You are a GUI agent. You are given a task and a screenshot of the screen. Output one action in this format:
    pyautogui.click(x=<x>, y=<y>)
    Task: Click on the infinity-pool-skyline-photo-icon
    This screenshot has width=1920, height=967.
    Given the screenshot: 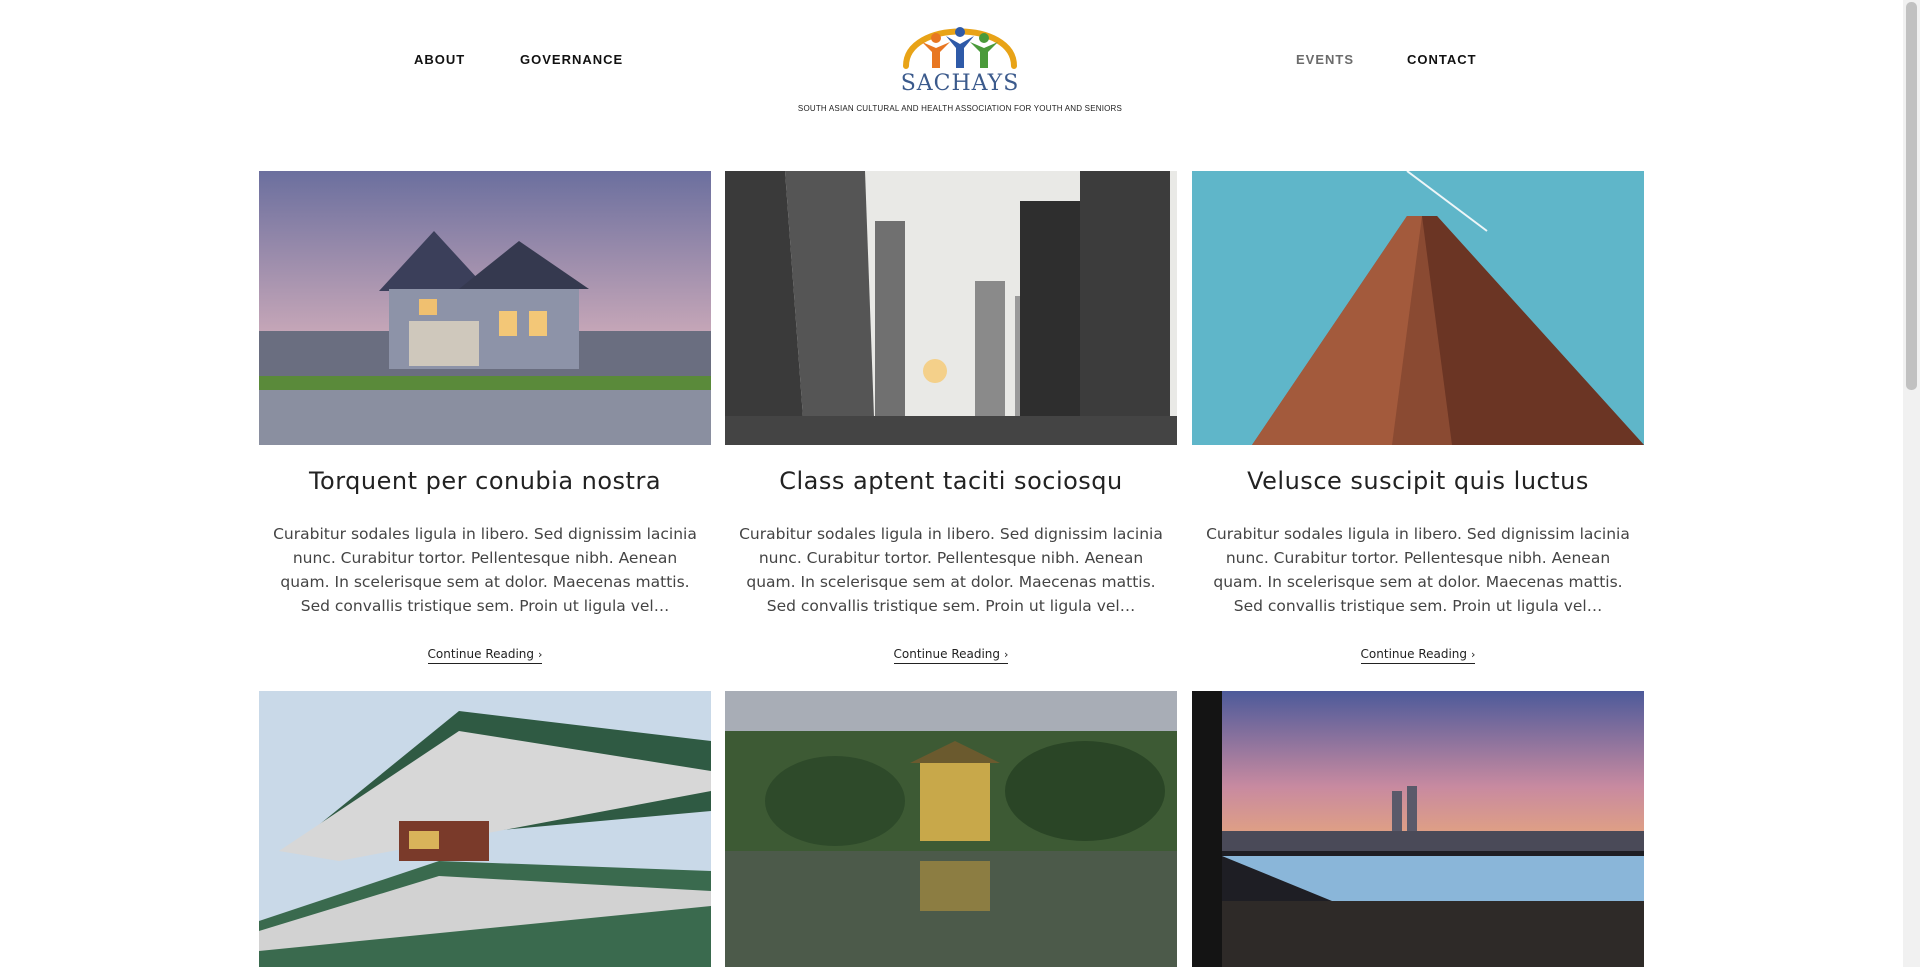 What is the action you would take?
    pyautogui.click(x=1418, y=829)
    